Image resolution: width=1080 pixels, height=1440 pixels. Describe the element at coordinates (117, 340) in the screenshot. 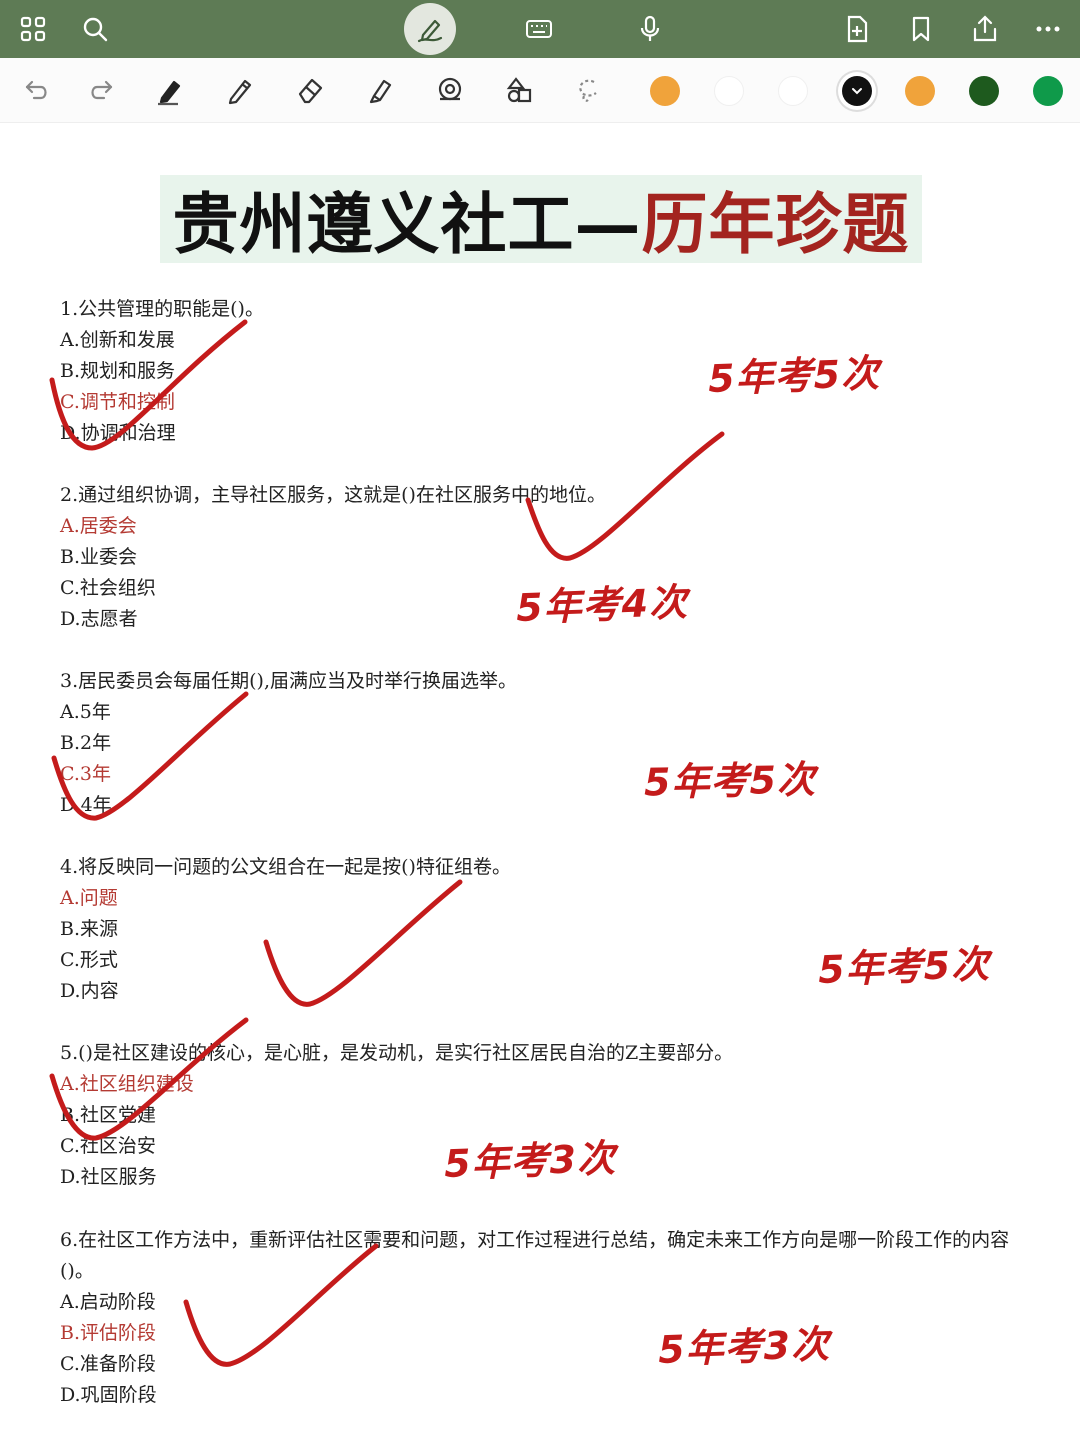

I see `option-a: A.创新和发展` at that location.